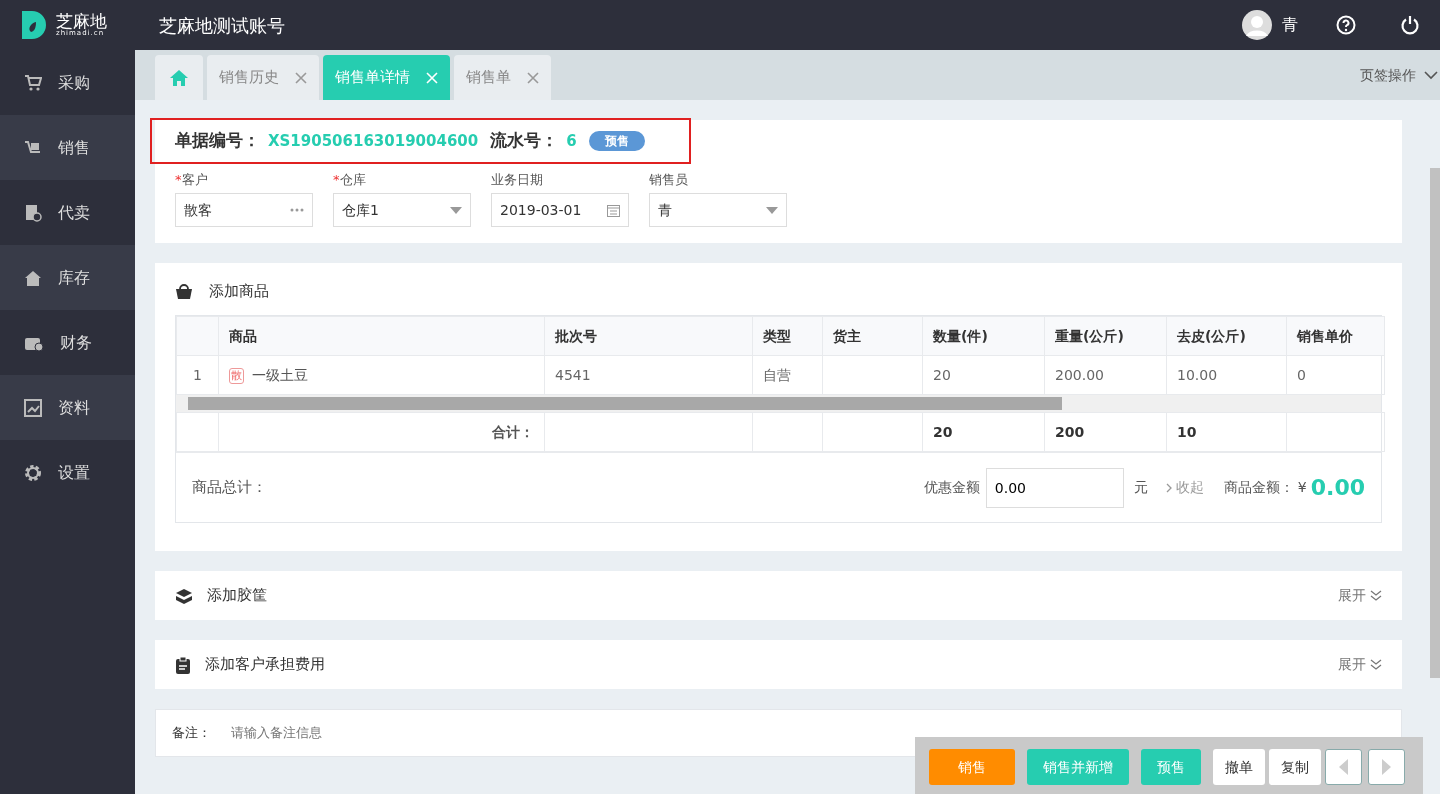 Image resolution: width=1440 pixels, height=794 pixels. What do you see at coordinates (613, 210) in the screenshot?
I see `calendar-icon` at bounding box center [613, 210].